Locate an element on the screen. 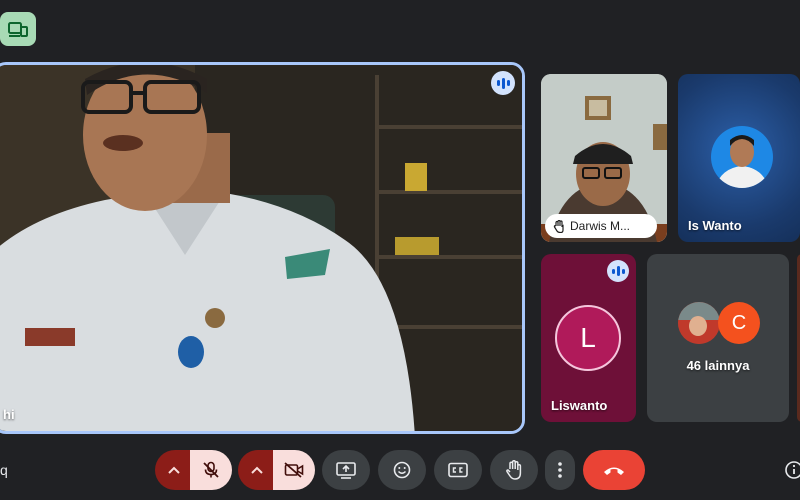  video-options-button is located at coordinates (257, 470).